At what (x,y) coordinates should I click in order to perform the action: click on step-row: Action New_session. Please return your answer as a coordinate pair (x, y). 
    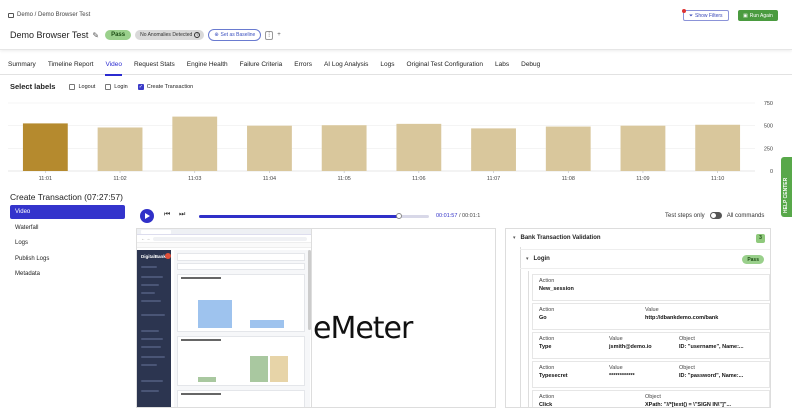
    Looking at the image, I should click on (651, 287).